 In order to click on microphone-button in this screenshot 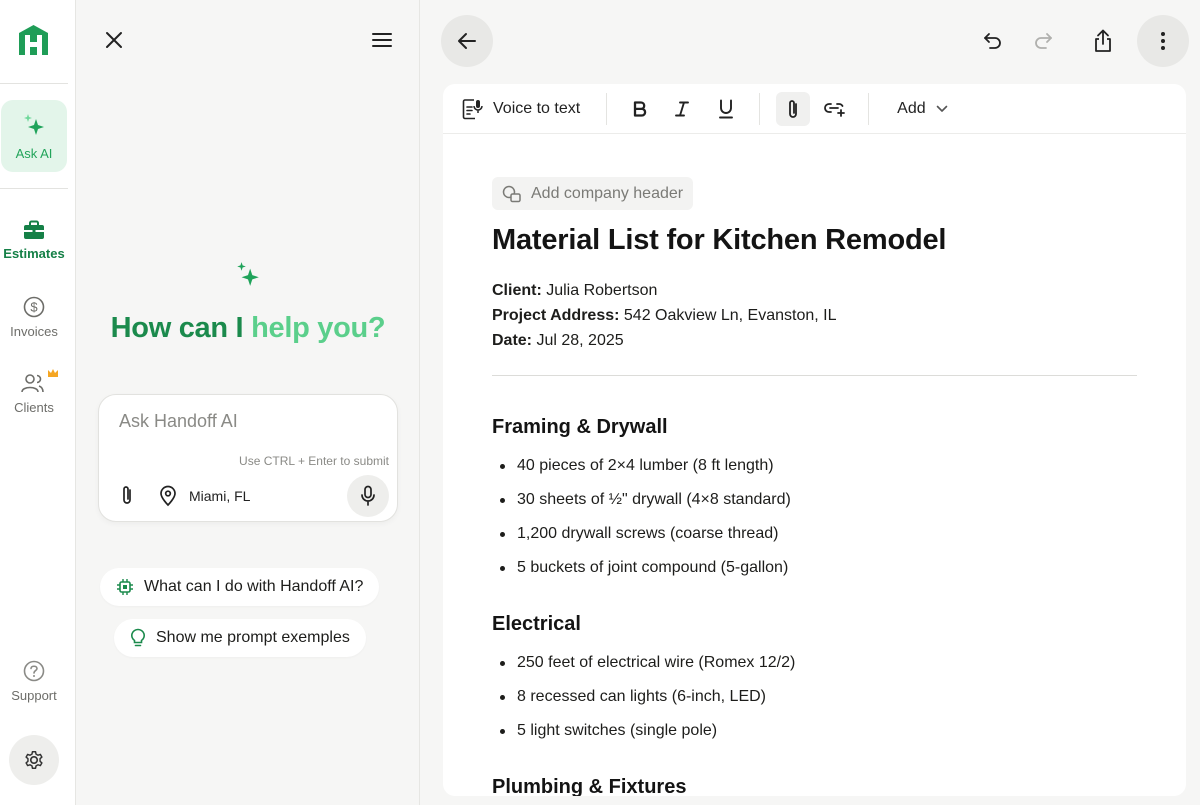, I will do `click(368, 496)`.